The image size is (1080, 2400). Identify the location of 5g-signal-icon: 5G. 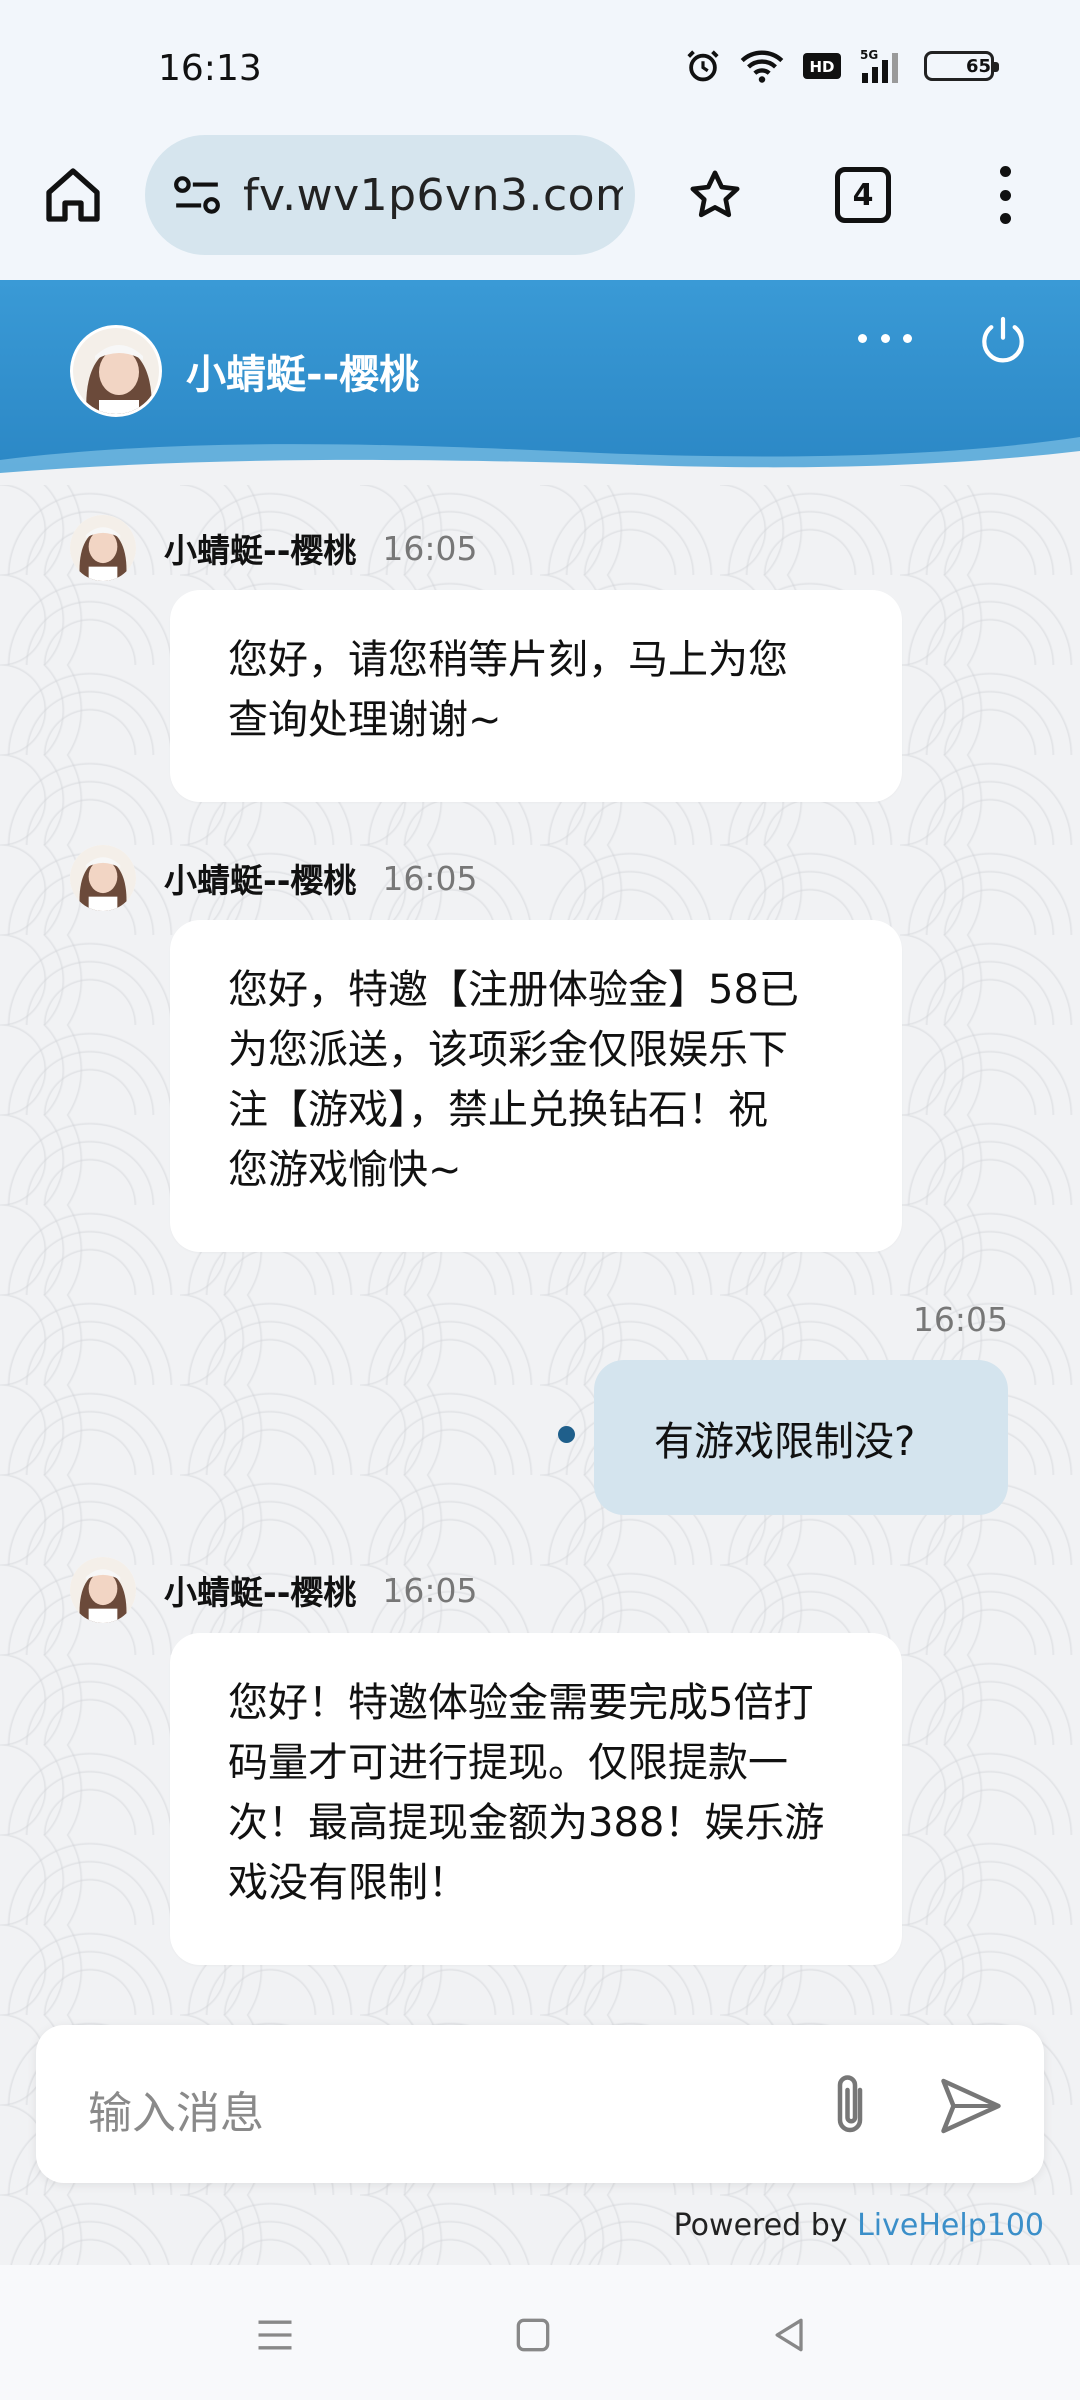
(883, 66).